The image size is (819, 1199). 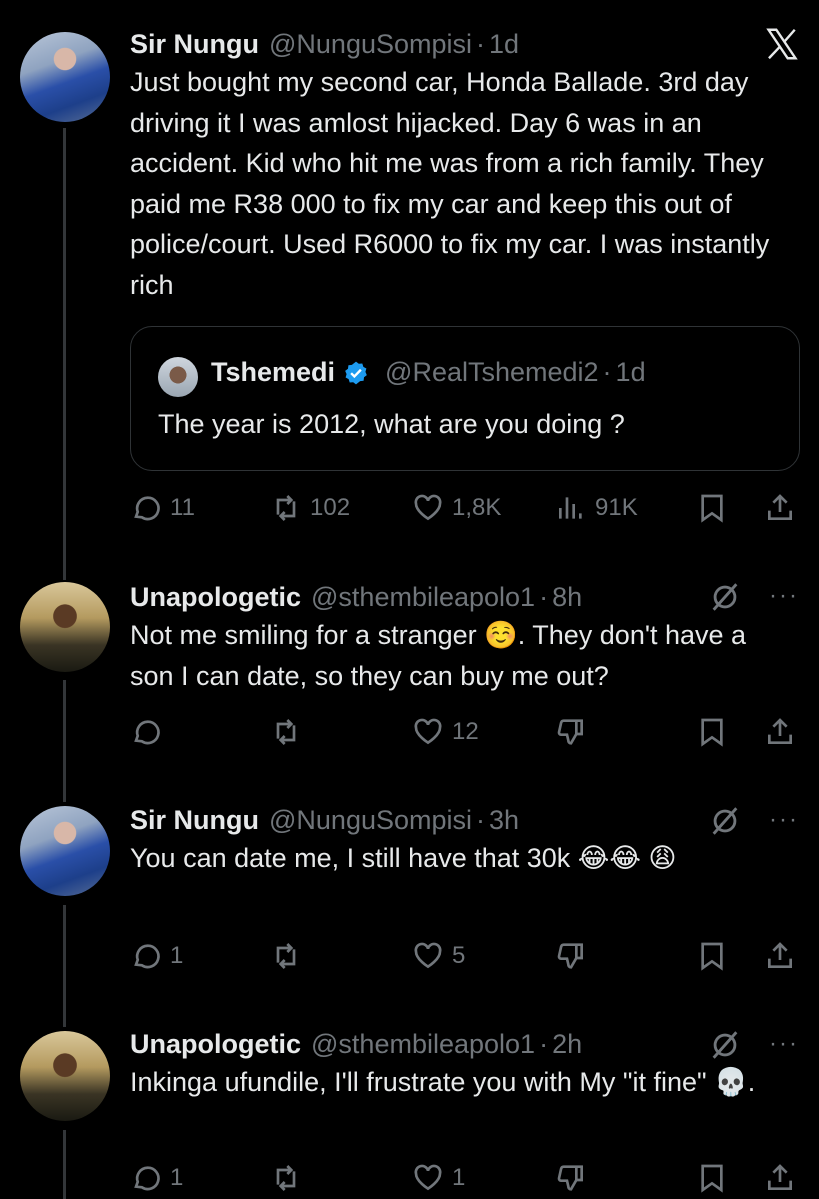 What do you see at coordinates (356, 372) in the screenshot?
I see `verified-icon` at bounding box center [356, 372].